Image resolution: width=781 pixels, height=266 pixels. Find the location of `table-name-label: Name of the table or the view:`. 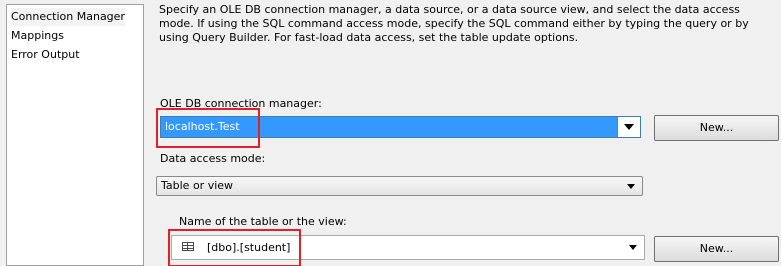

table-name-label: Name of the table or the view: is located at coordinates (263, 221).